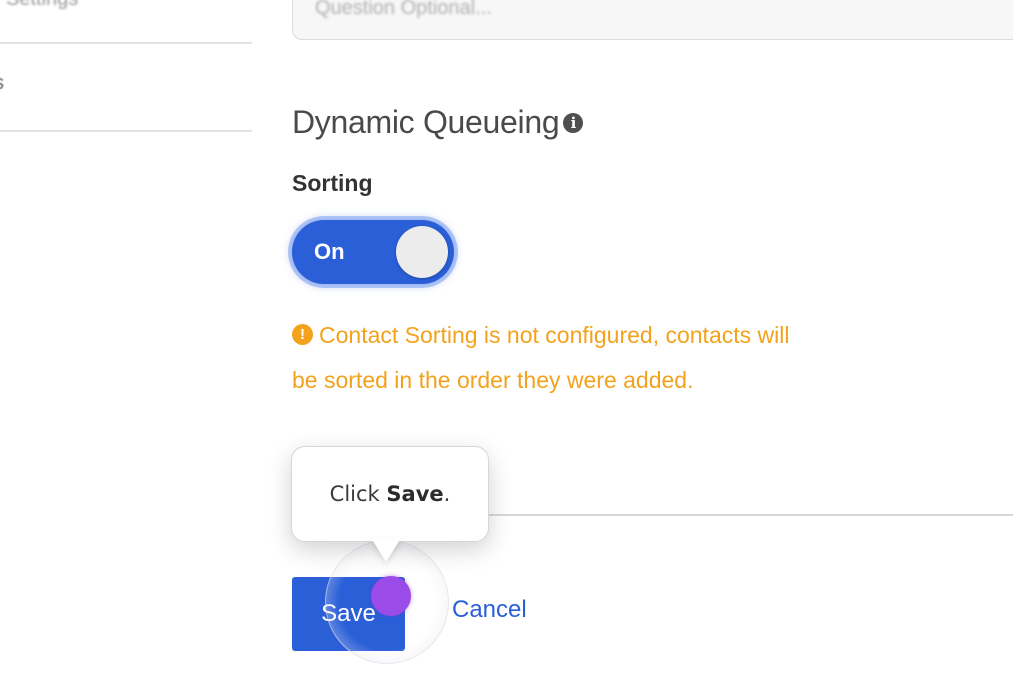 Image resolution: width=1013 pixels, height=693 pixels. I want to click on cancel-link: Cancel, so click(489, 610).